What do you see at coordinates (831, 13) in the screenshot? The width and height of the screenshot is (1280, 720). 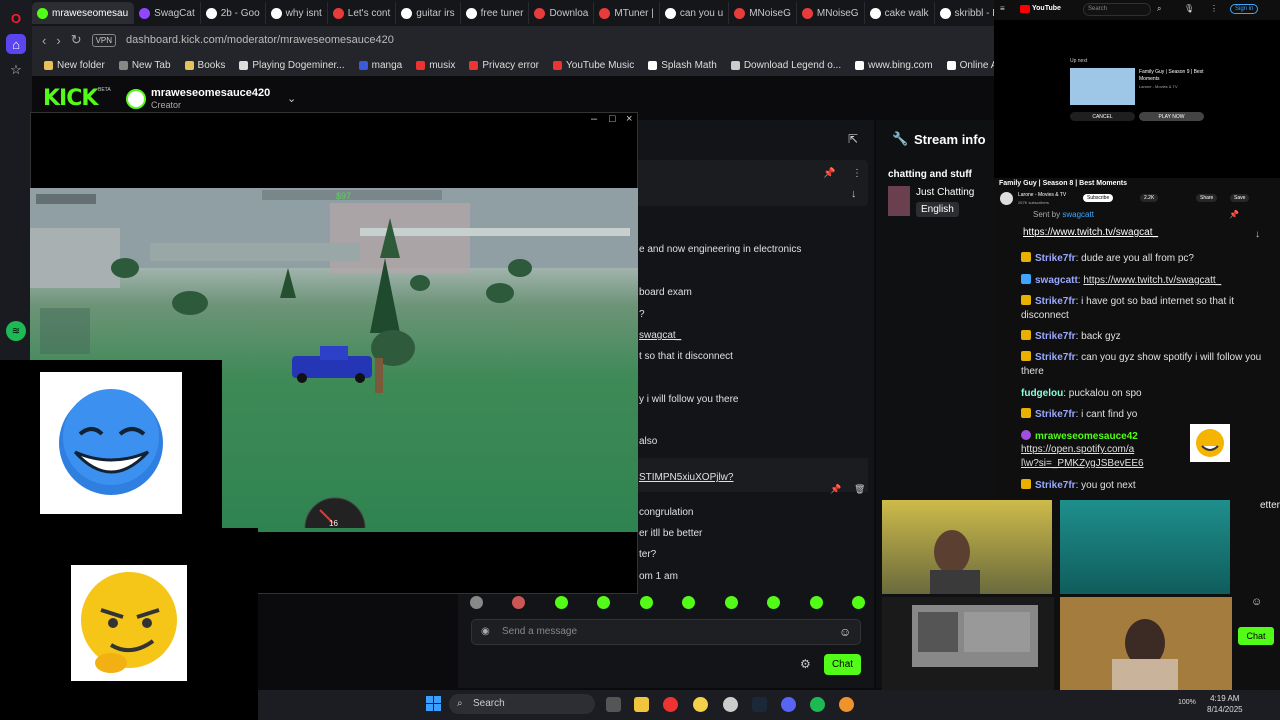 I see `tab-11: MNoiseG` at bounding box center [831, 13].